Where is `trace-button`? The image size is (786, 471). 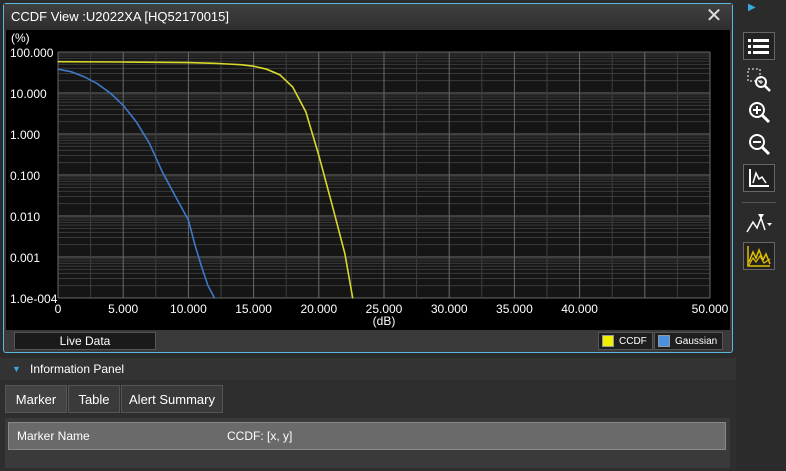
trace-button is located at coordinates (759, 256).